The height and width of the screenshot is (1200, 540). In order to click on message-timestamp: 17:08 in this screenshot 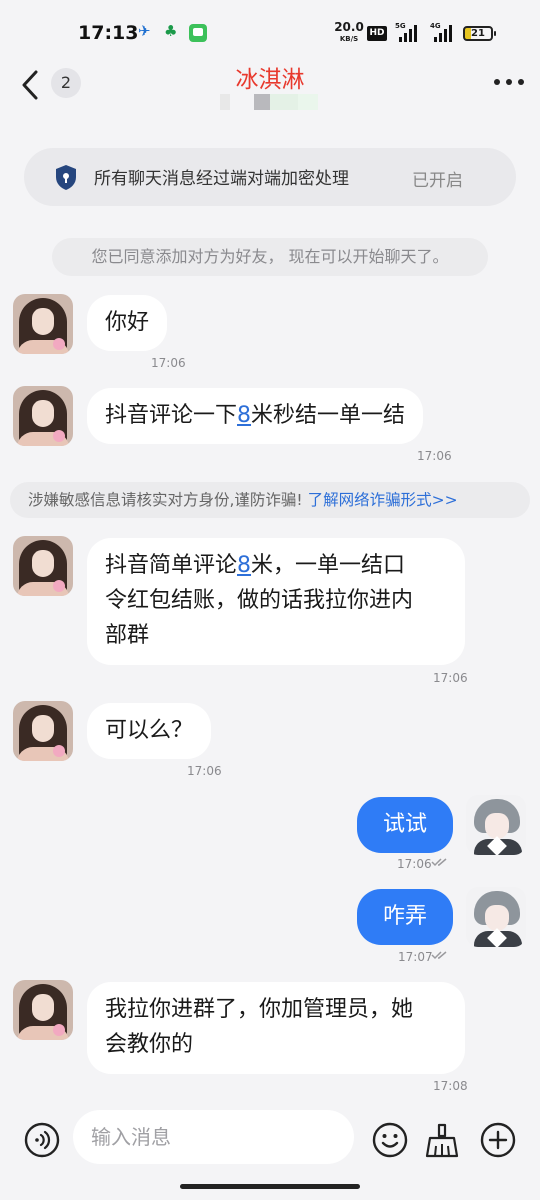, I will do `click(450, 1086)`.